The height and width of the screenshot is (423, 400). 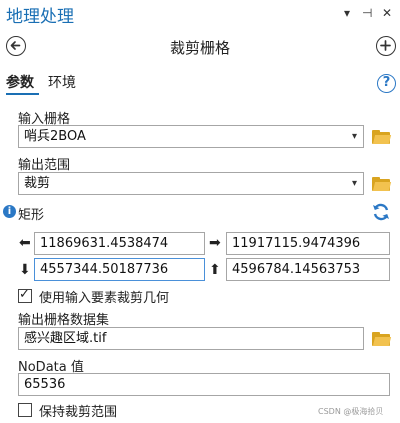 I want to click on active-tab-indicator, so click(x=22, y=94).